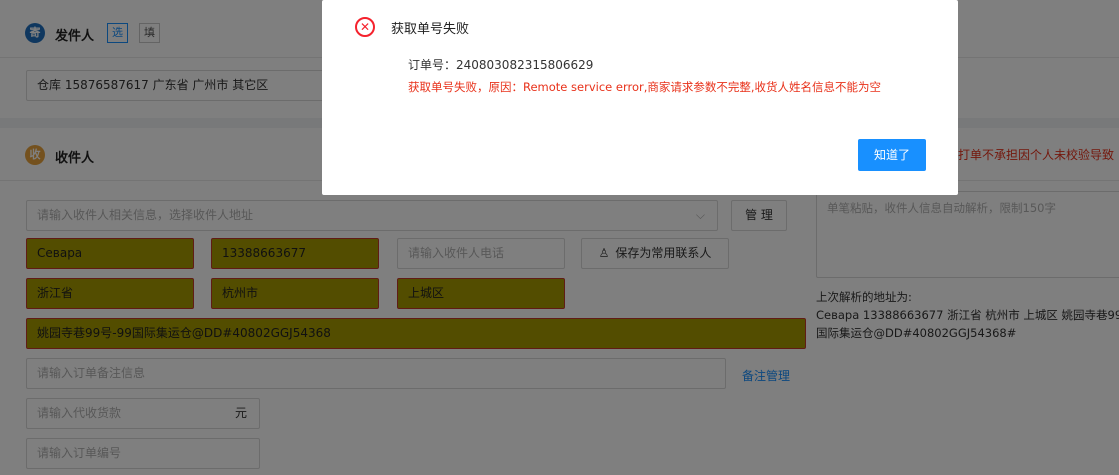 Image resolution: width=1119 pixels, height=475 pixels. What do you see at coordinates (501, 65) in the screenshot?
I see `dialog-order-number: 订单号：240803082315806629` at bounding box center [501, 65].